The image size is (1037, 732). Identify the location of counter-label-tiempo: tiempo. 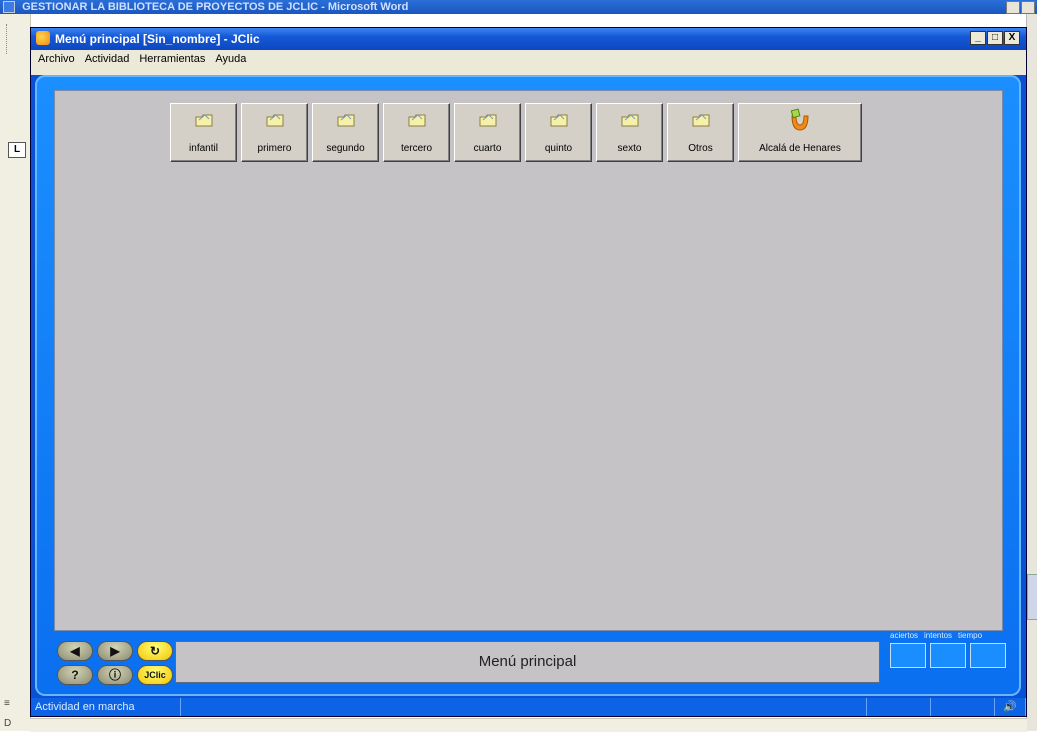
(970, 635).